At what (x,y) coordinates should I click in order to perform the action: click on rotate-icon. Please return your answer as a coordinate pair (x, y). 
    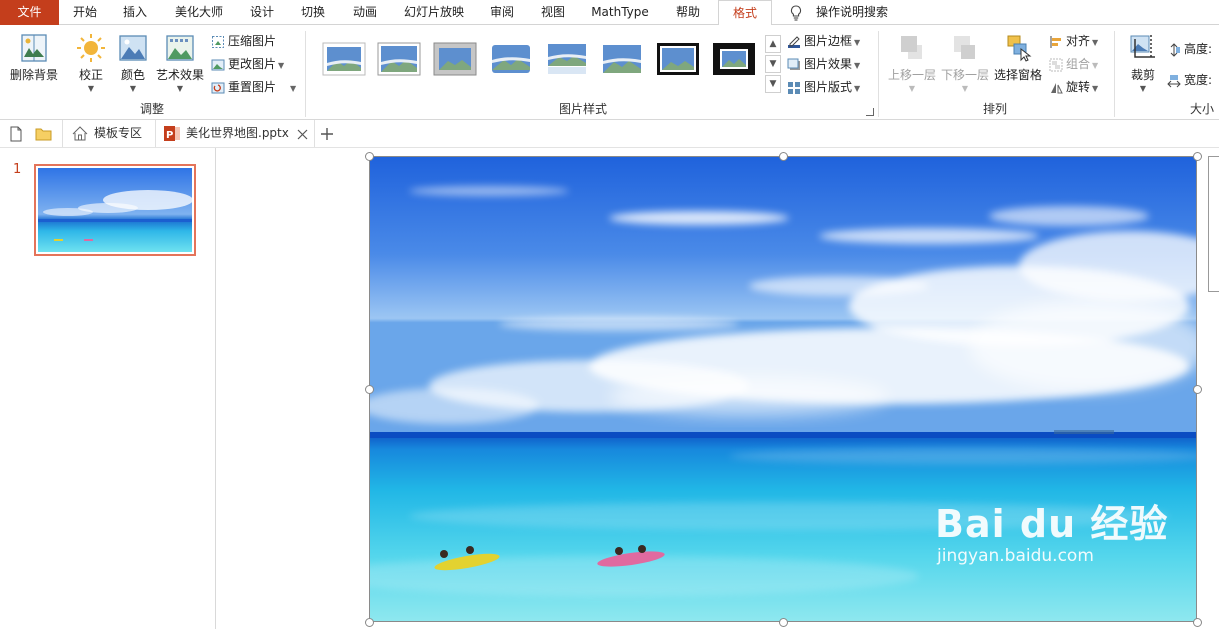
    Looking at the image, I should click on (1057, 87).